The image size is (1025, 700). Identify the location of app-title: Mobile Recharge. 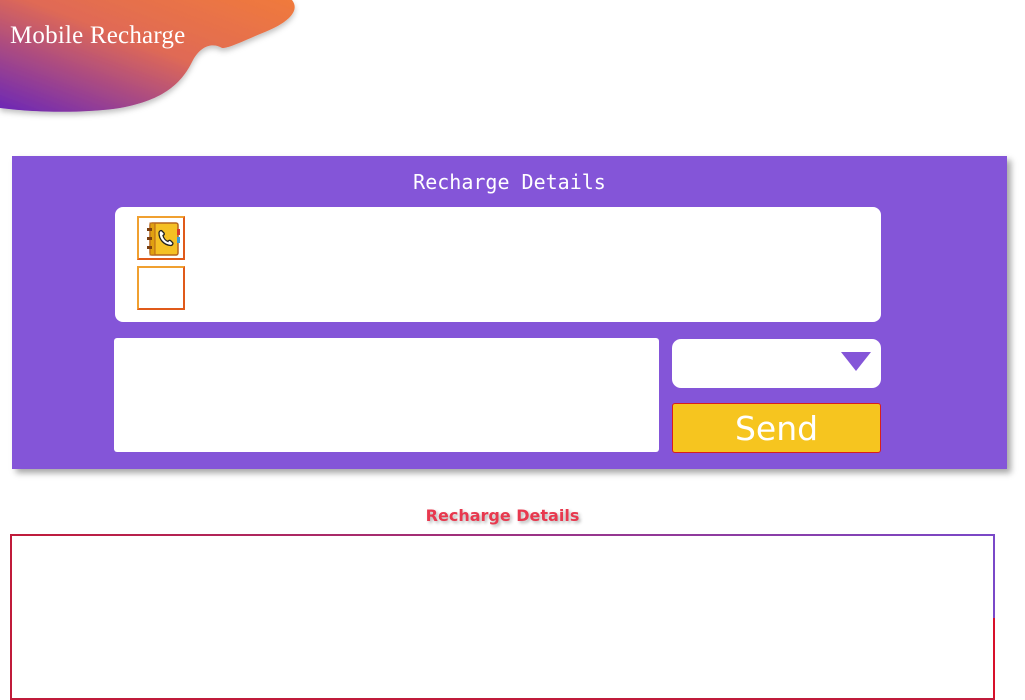
(98, 35).